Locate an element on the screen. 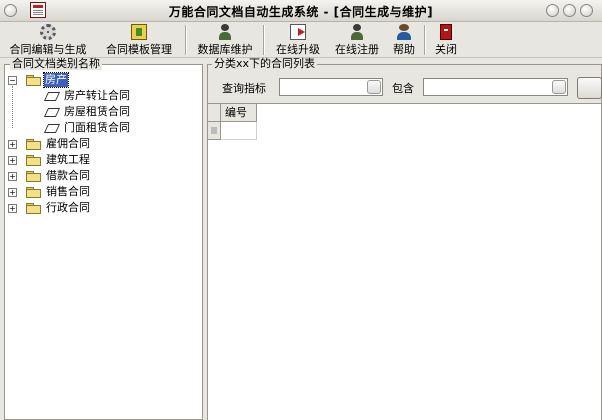 Image resolution: width=602 pixels, height=420 pixels. tree-node-label: 销售合同 is located at coordinates (68, 191).